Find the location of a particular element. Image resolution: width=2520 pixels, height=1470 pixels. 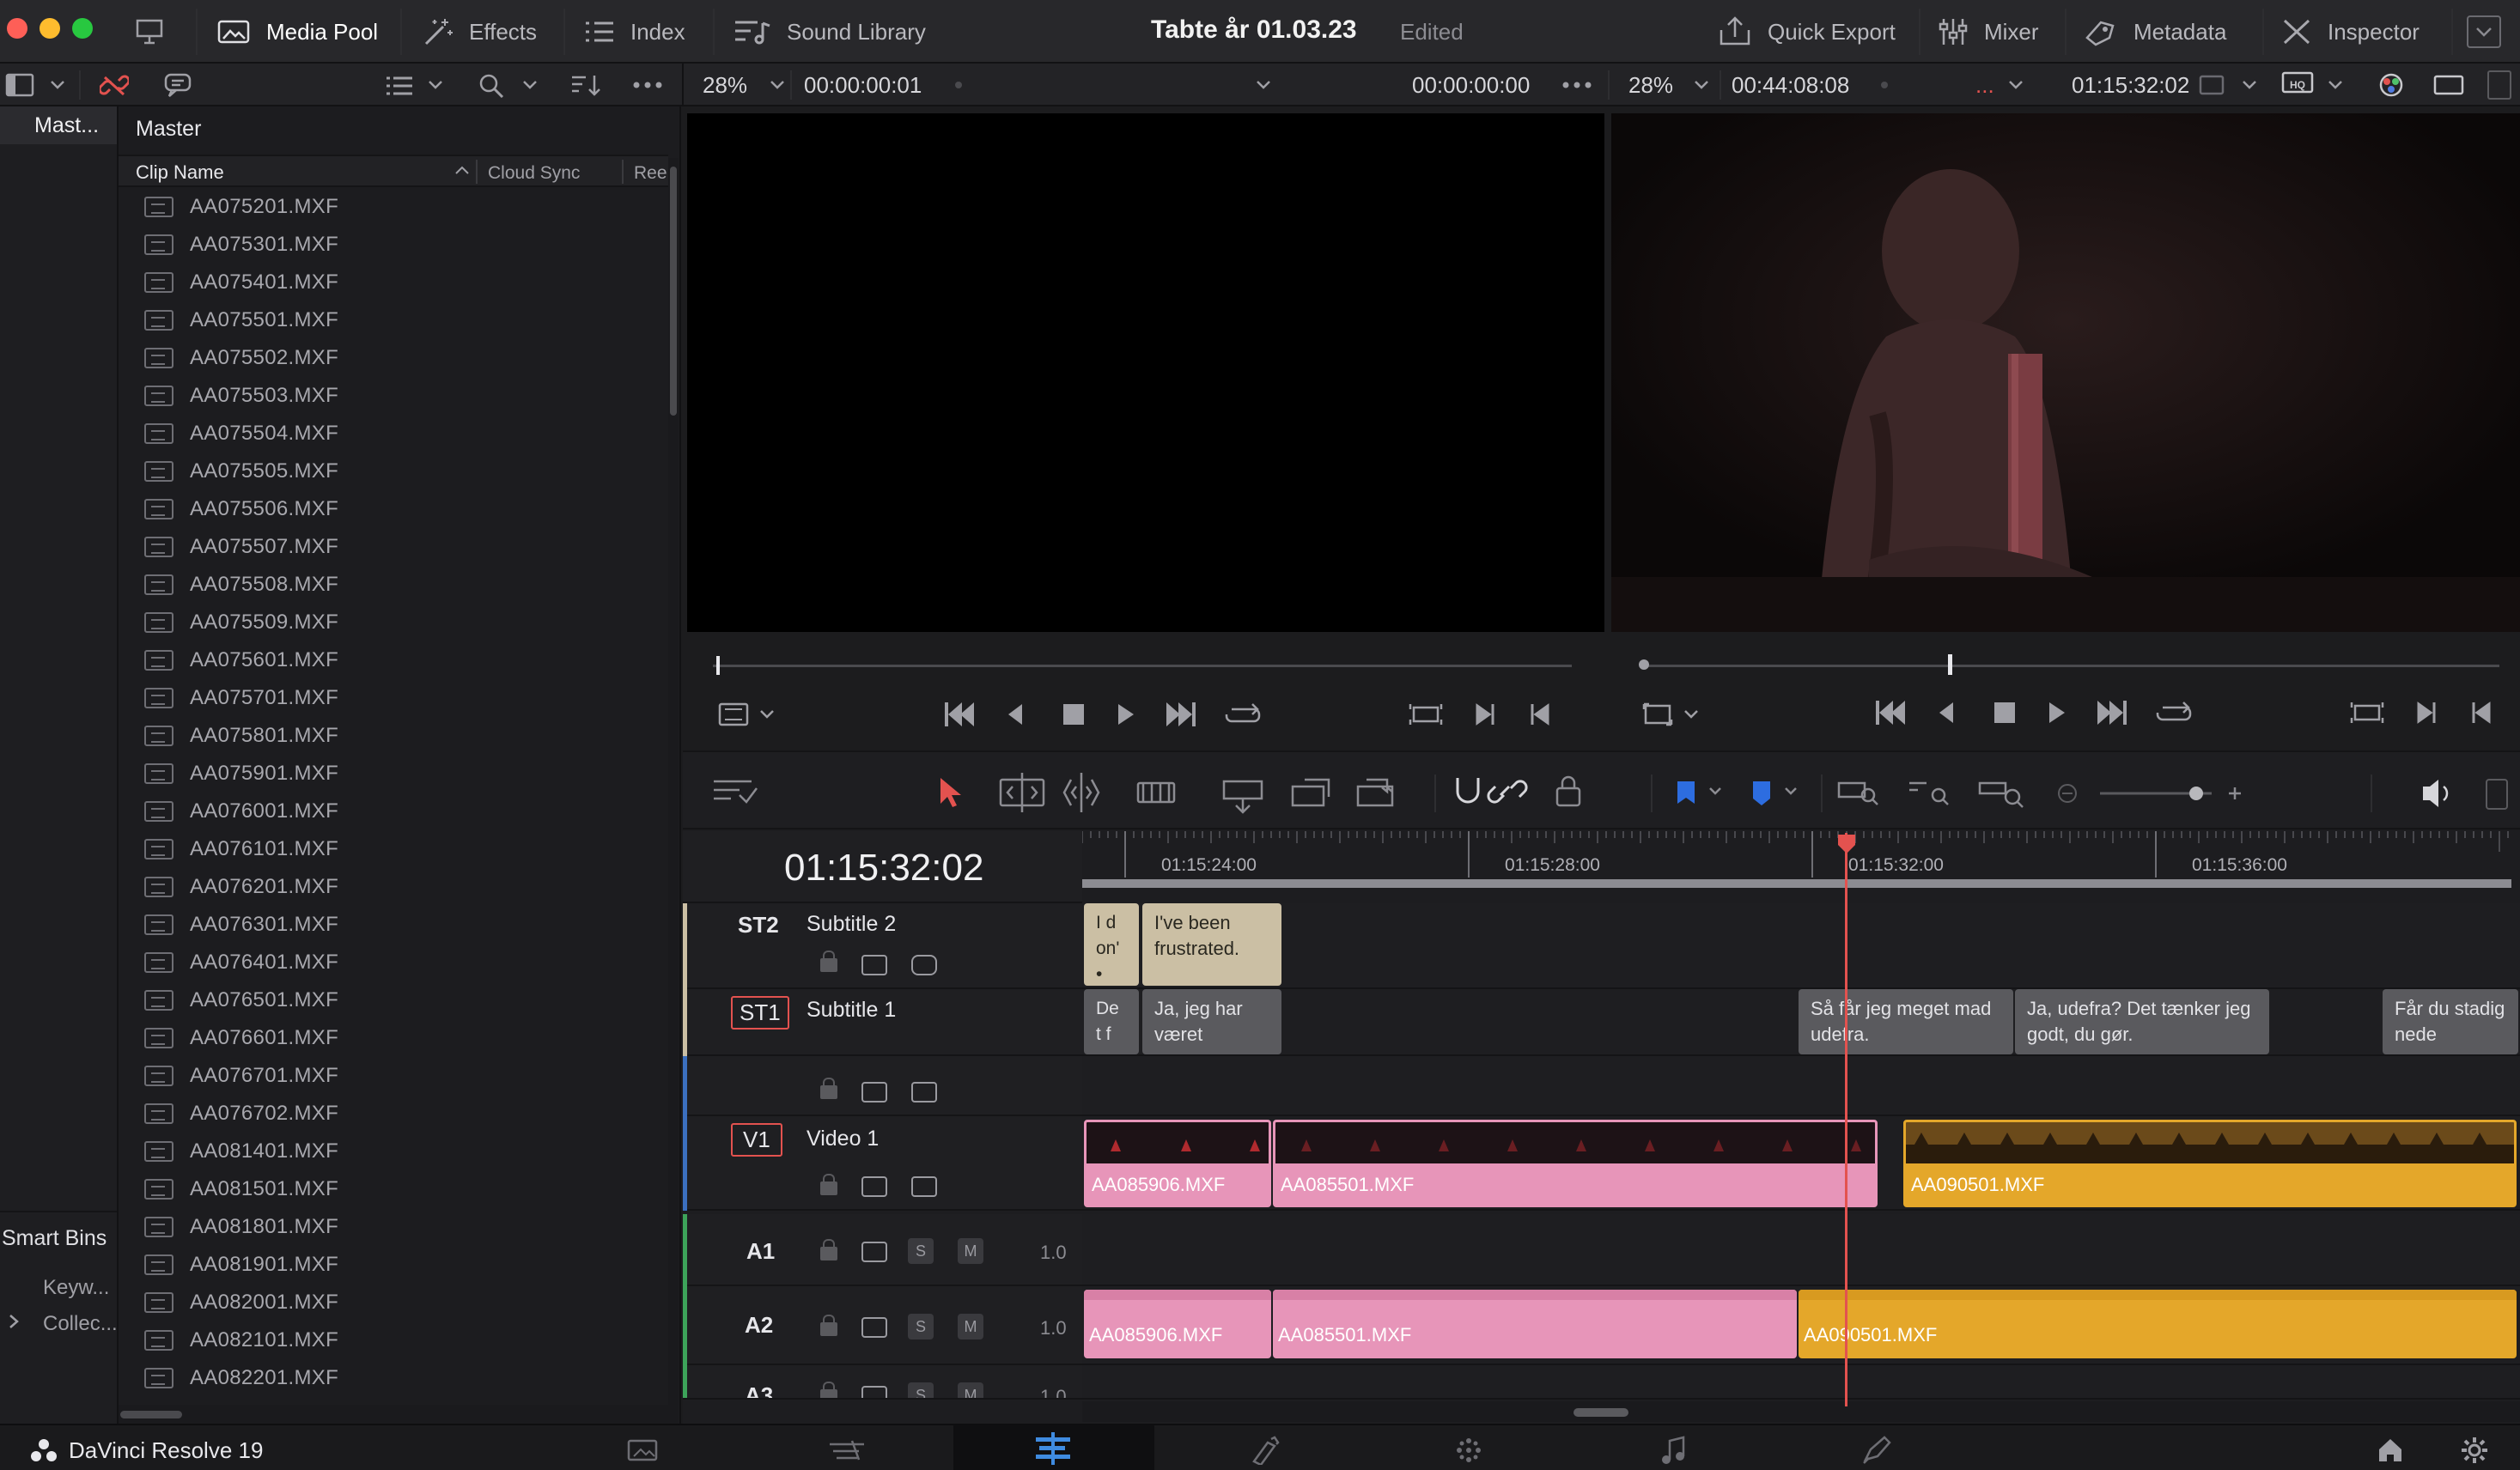

settings-gear-icon is located at coordinates (2474, 1450).